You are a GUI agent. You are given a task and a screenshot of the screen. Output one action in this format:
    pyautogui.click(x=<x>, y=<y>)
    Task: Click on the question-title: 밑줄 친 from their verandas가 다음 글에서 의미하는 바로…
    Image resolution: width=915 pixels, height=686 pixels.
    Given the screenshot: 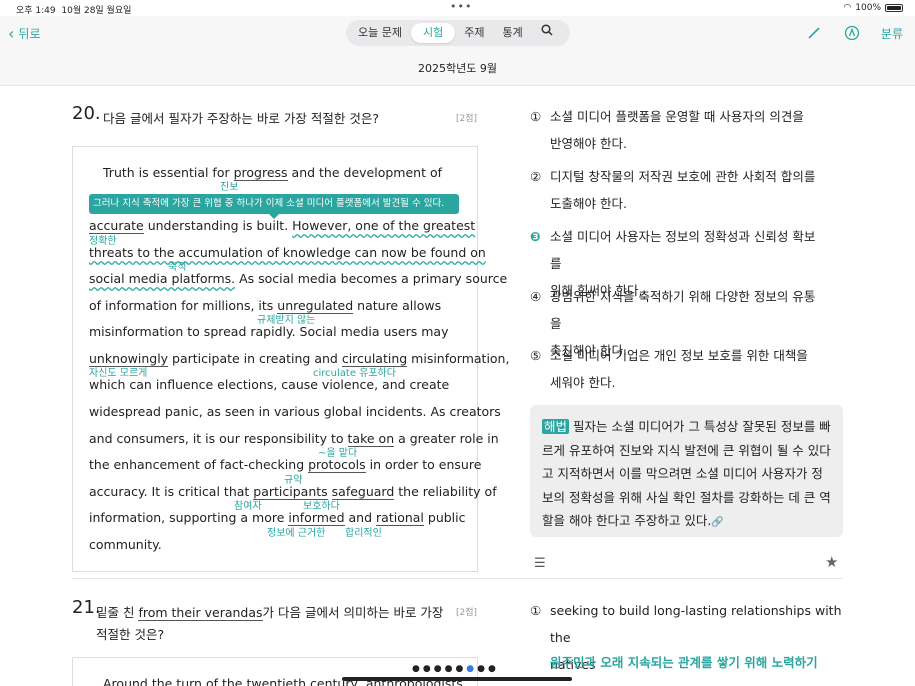 What is the action you would take?
    pyautogui.click(x=270, y=613)
    